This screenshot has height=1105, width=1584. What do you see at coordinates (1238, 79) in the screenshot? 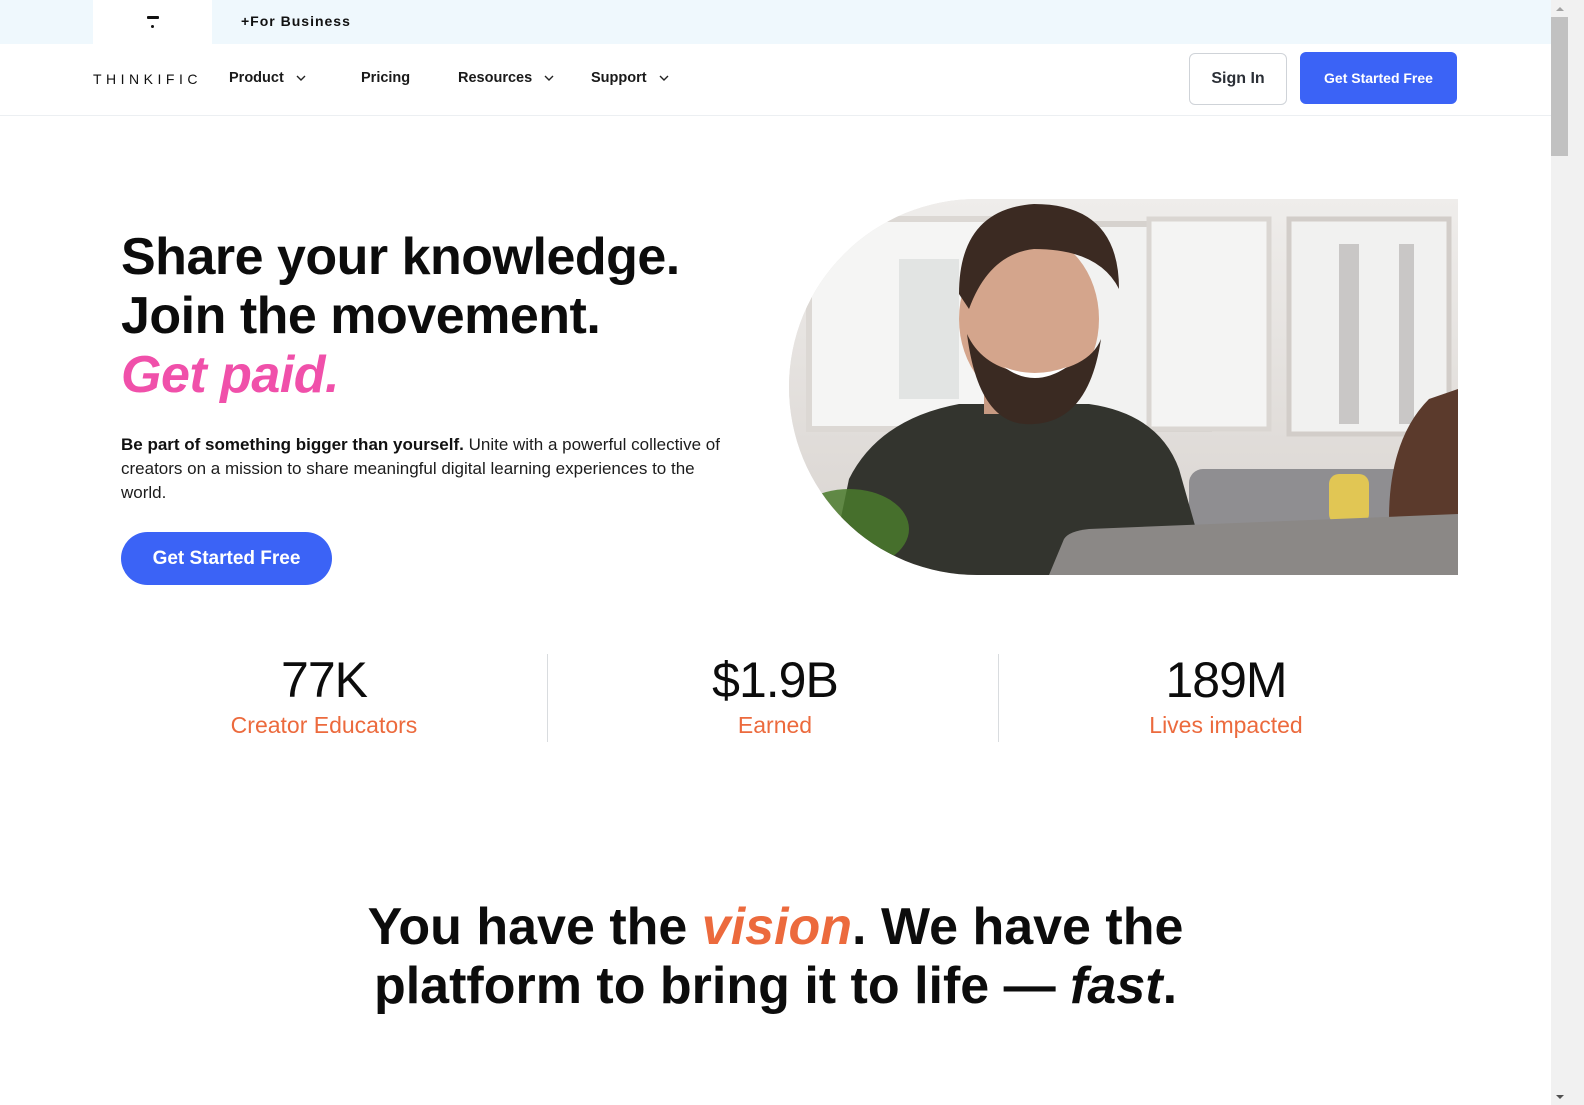
I see `sign-in-button: Sign In` at bounding box center [1238, 79].